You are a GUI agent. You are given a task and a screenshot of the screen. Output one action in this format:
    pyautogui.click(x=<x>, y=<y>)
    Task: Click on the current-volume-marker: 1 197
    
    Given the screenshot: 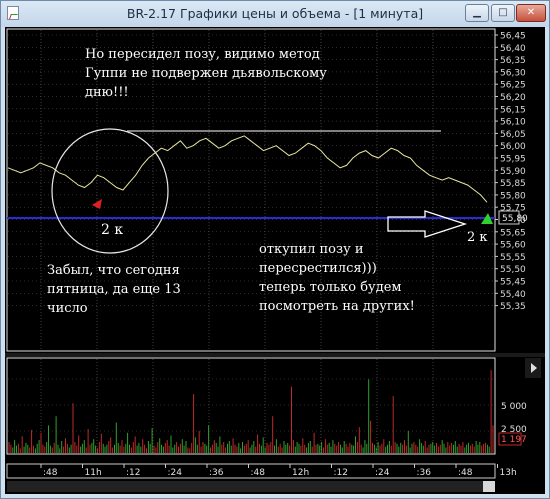 What is the action you would take?
    pyautogui.click(x=512, y=439)
    